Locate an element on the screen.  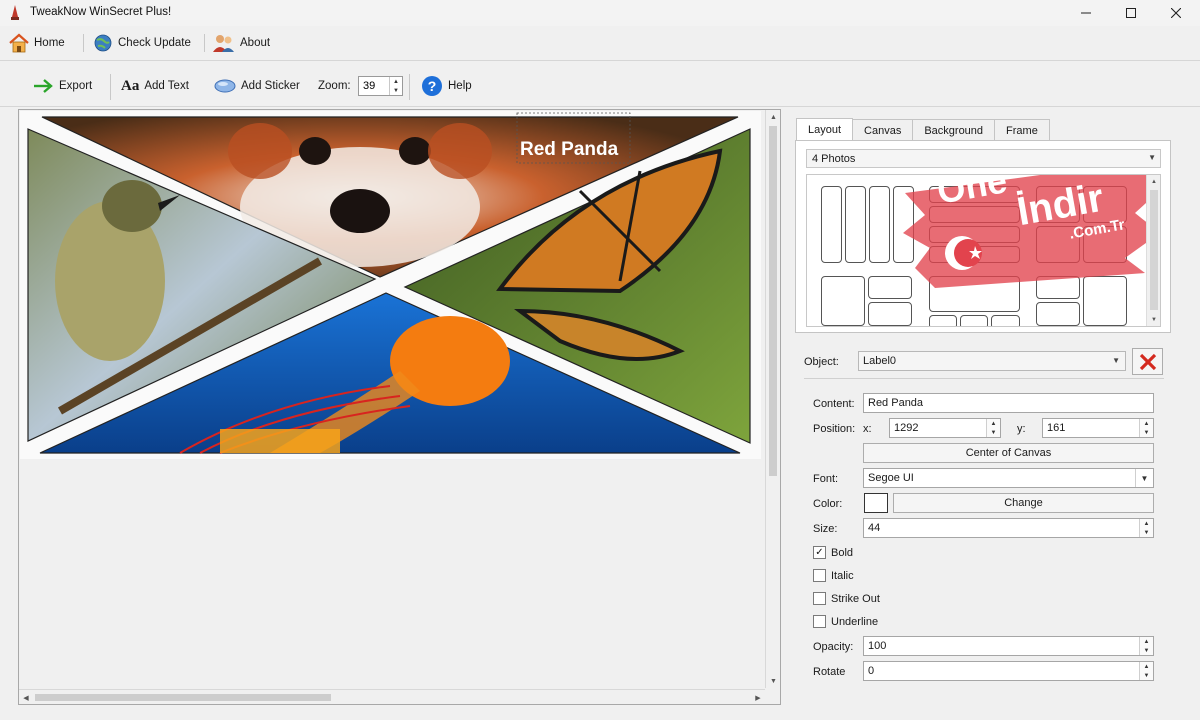
close-icon is located at coordinates (1176, 13).